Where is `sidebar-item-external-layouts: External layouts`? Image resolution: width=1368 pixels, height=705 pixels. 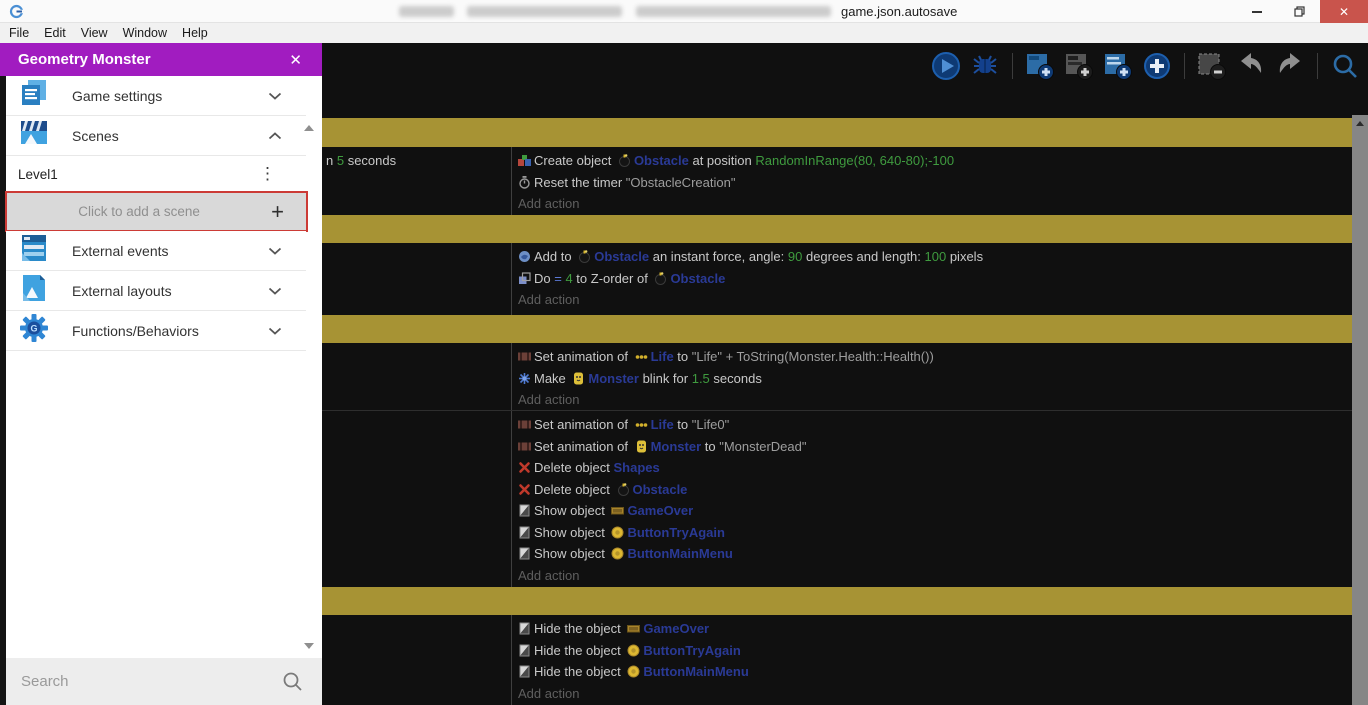 sidebar-item-external-layouts: External layouts is located at coordinates (156, 291).